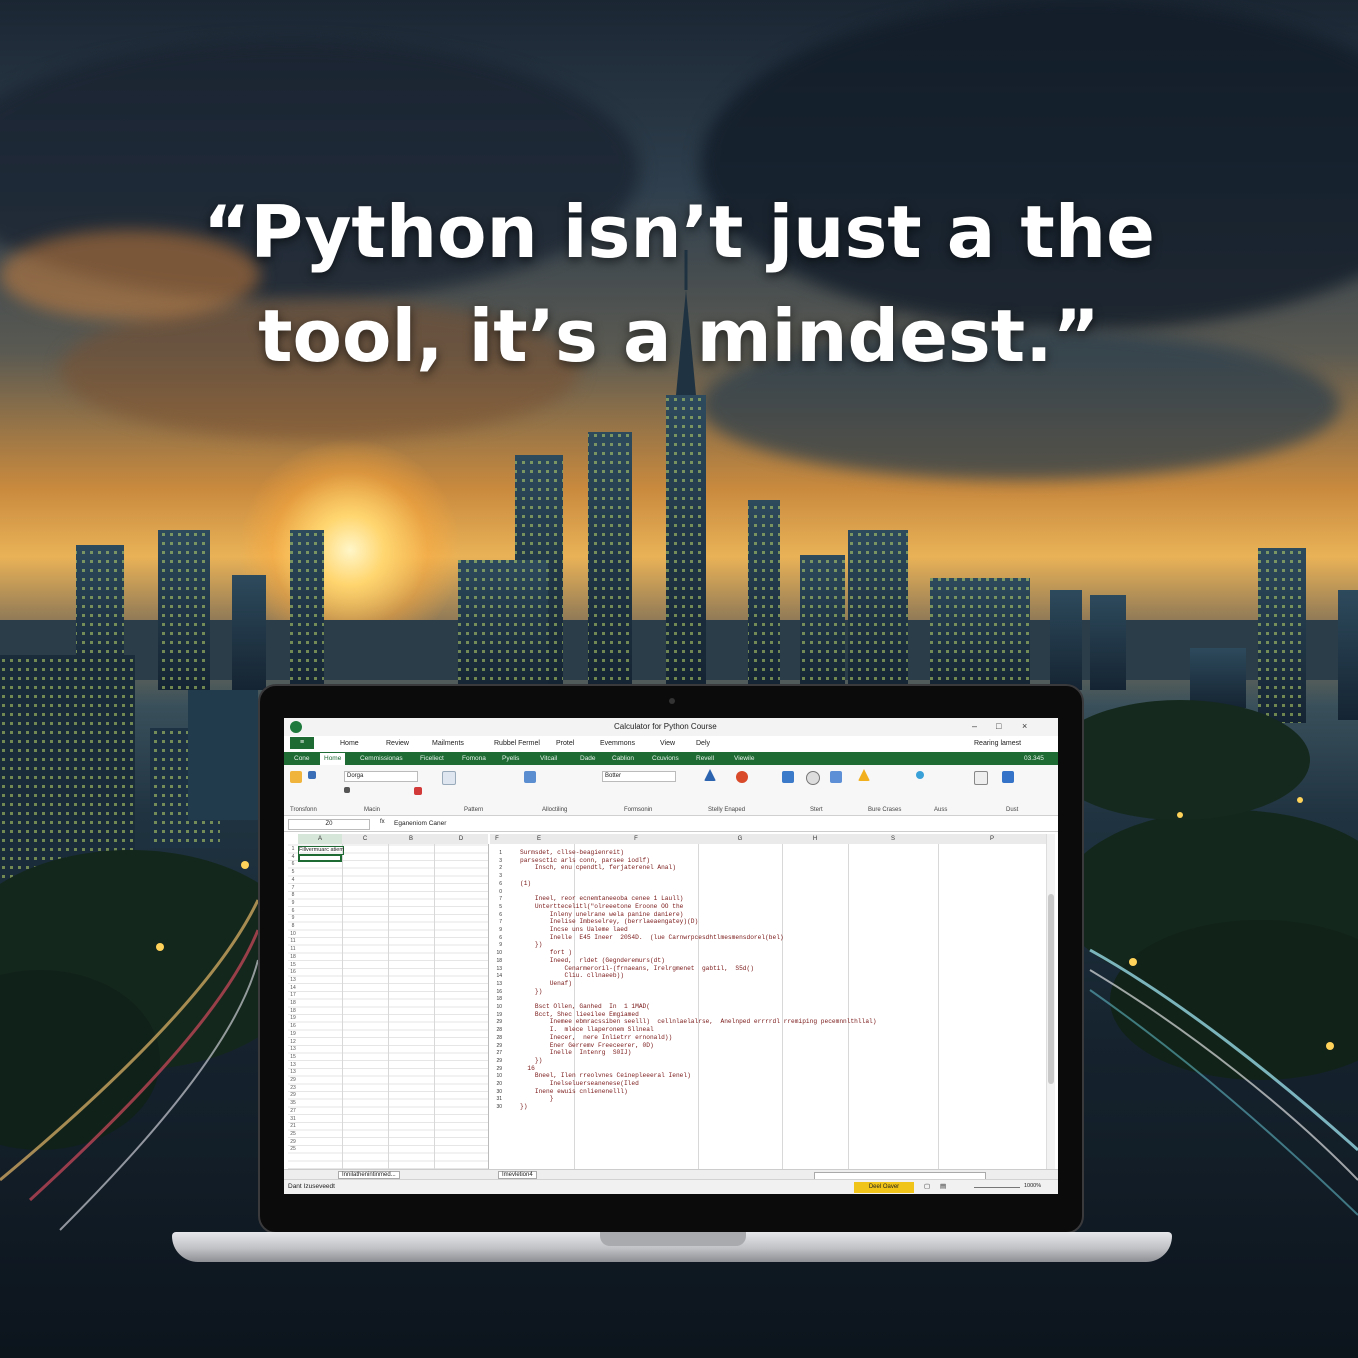 The image size is (1358, 1358). Describe the element at coordinates (531, 1060) in the screenshot. I see `code-line: })` at that location.